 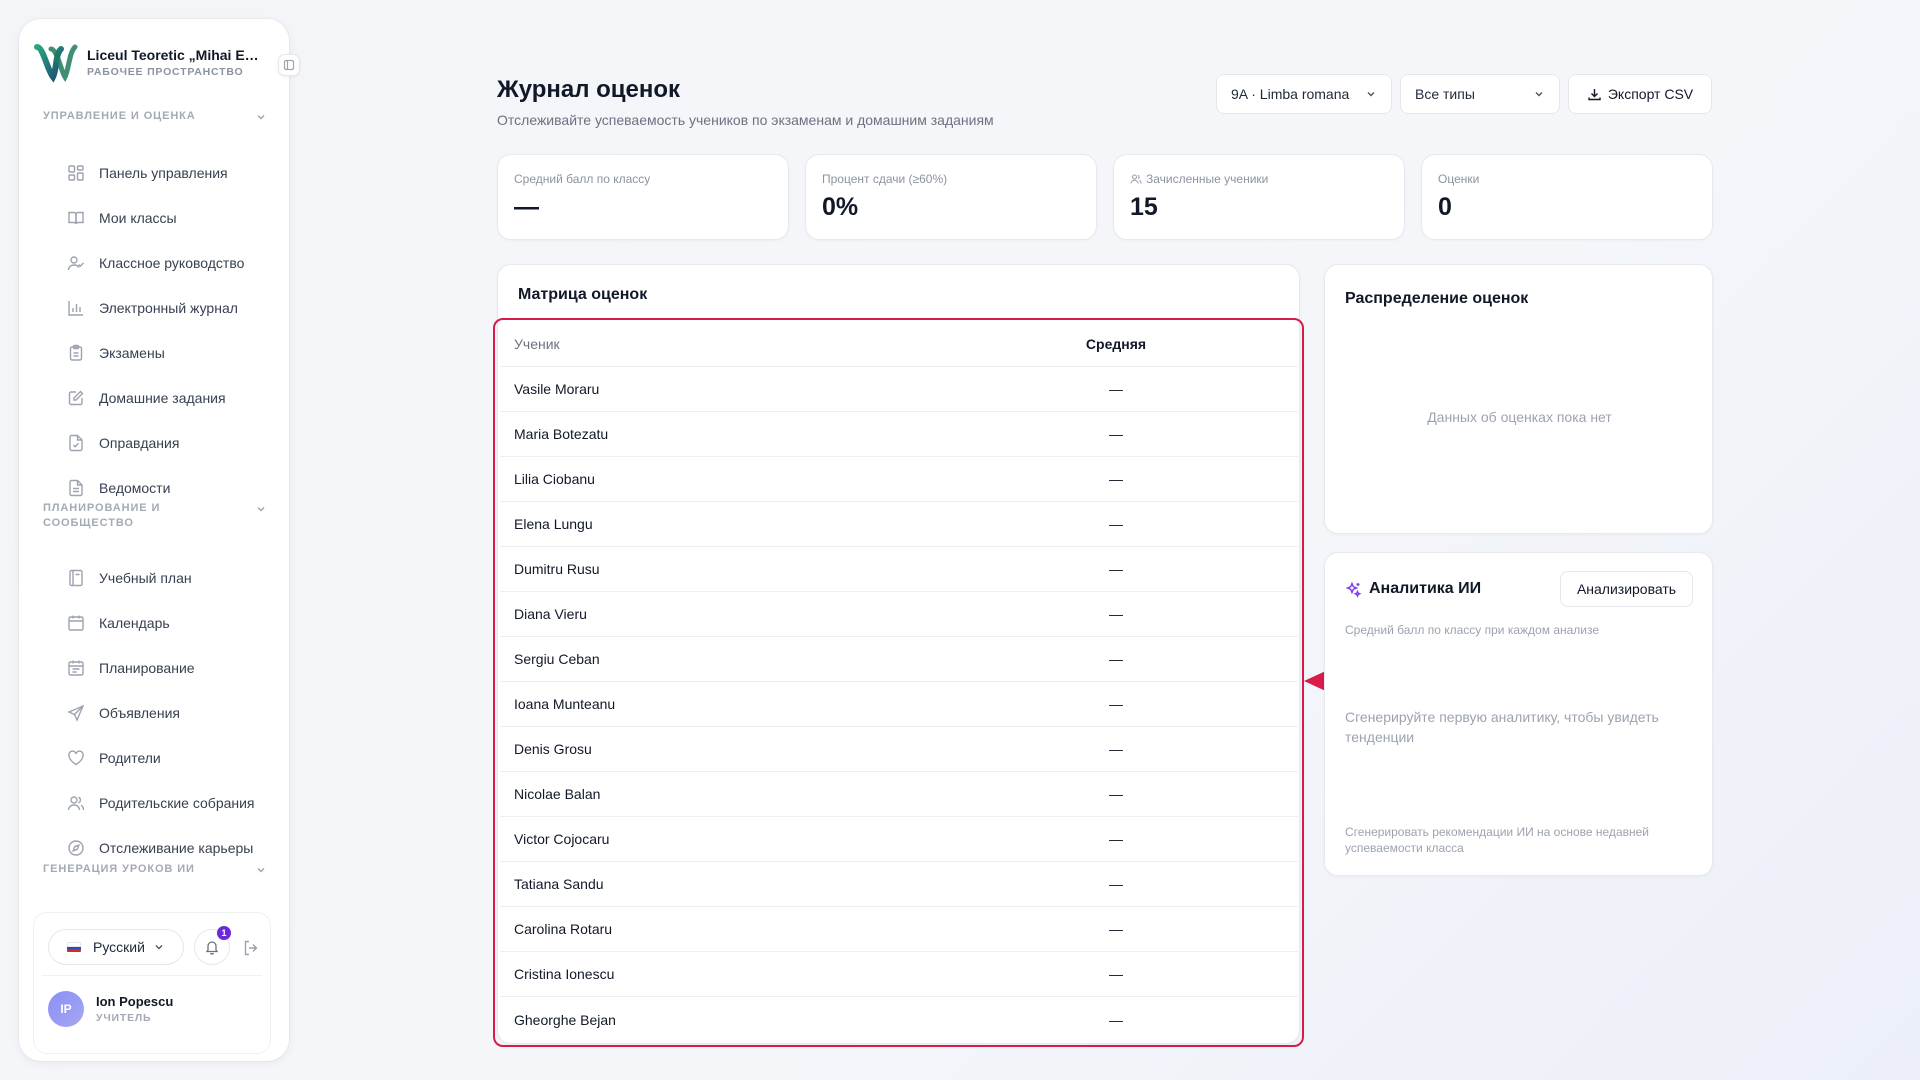 What do you see at coordinates (1519, 417) in the screenshot?
I see `distribution-empty-message: Данных об оценках пока нет` at bounding box center [1519, 417].